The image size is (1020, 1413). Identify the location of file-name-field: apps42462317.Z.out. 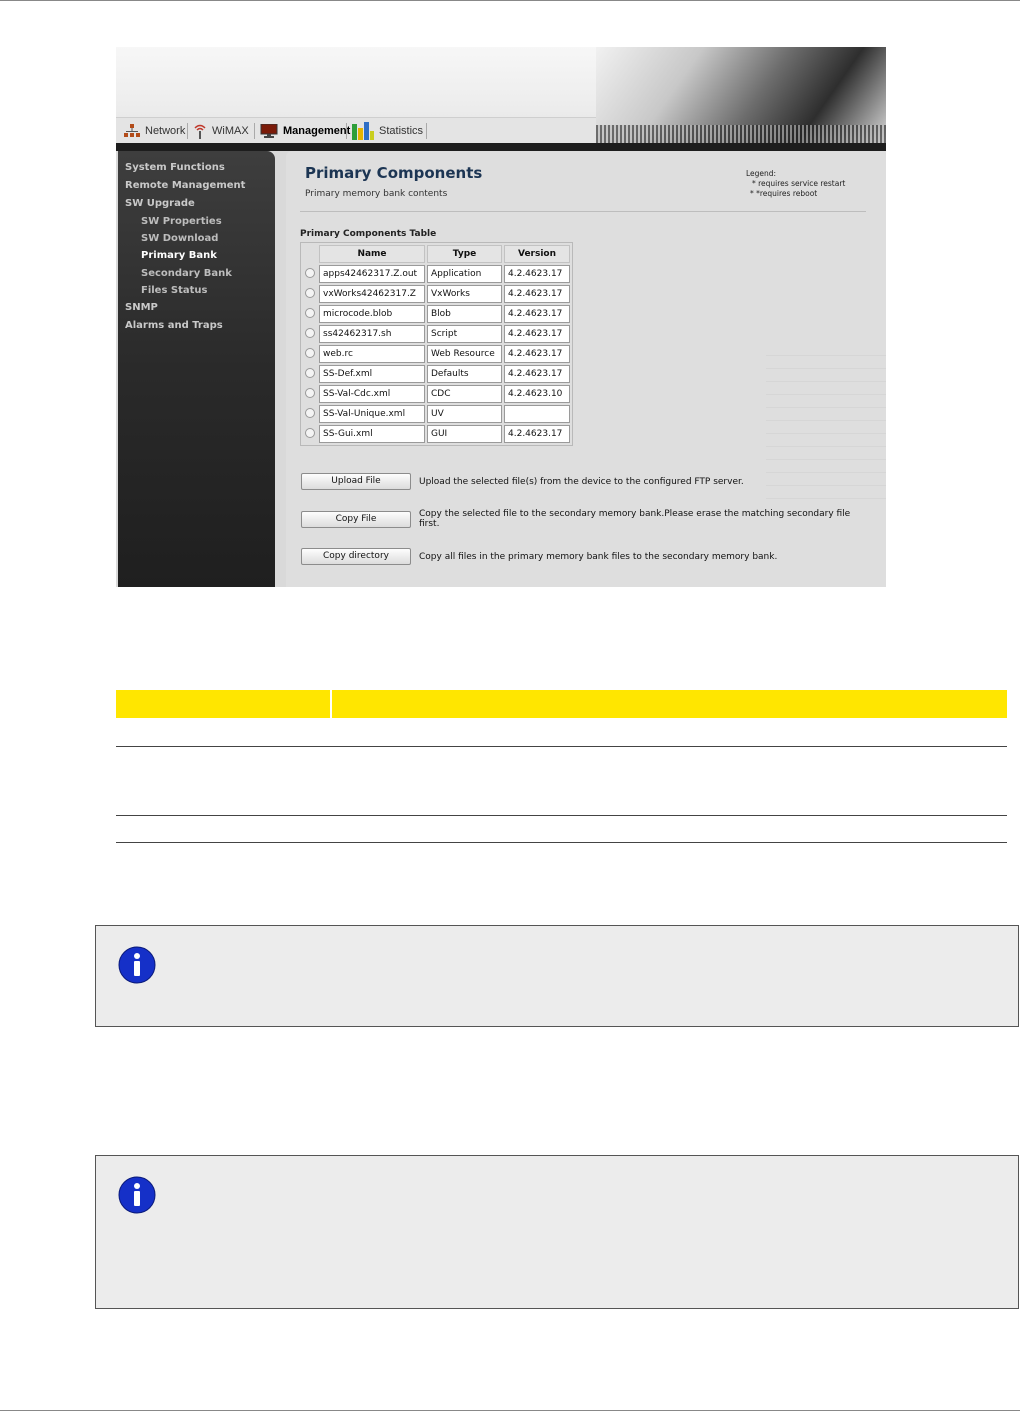
(372, 274).